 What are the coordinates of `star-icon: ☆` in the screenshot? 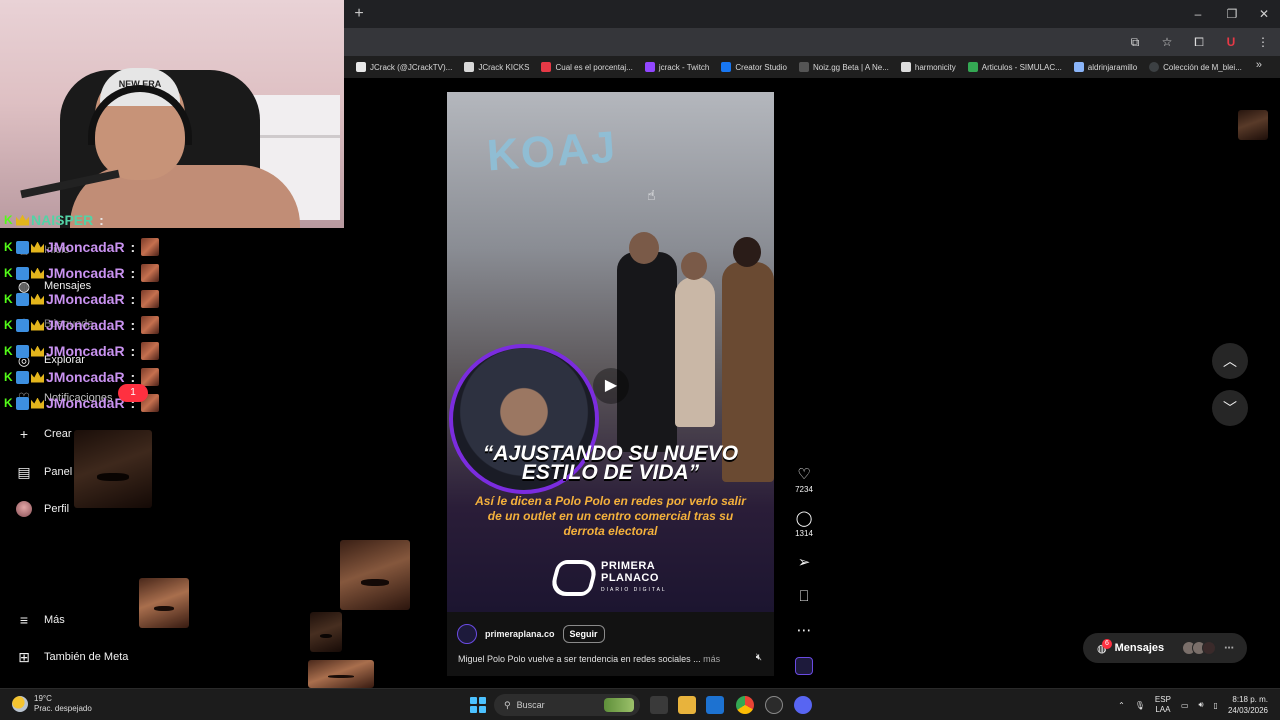 It's located at (1167, 42).